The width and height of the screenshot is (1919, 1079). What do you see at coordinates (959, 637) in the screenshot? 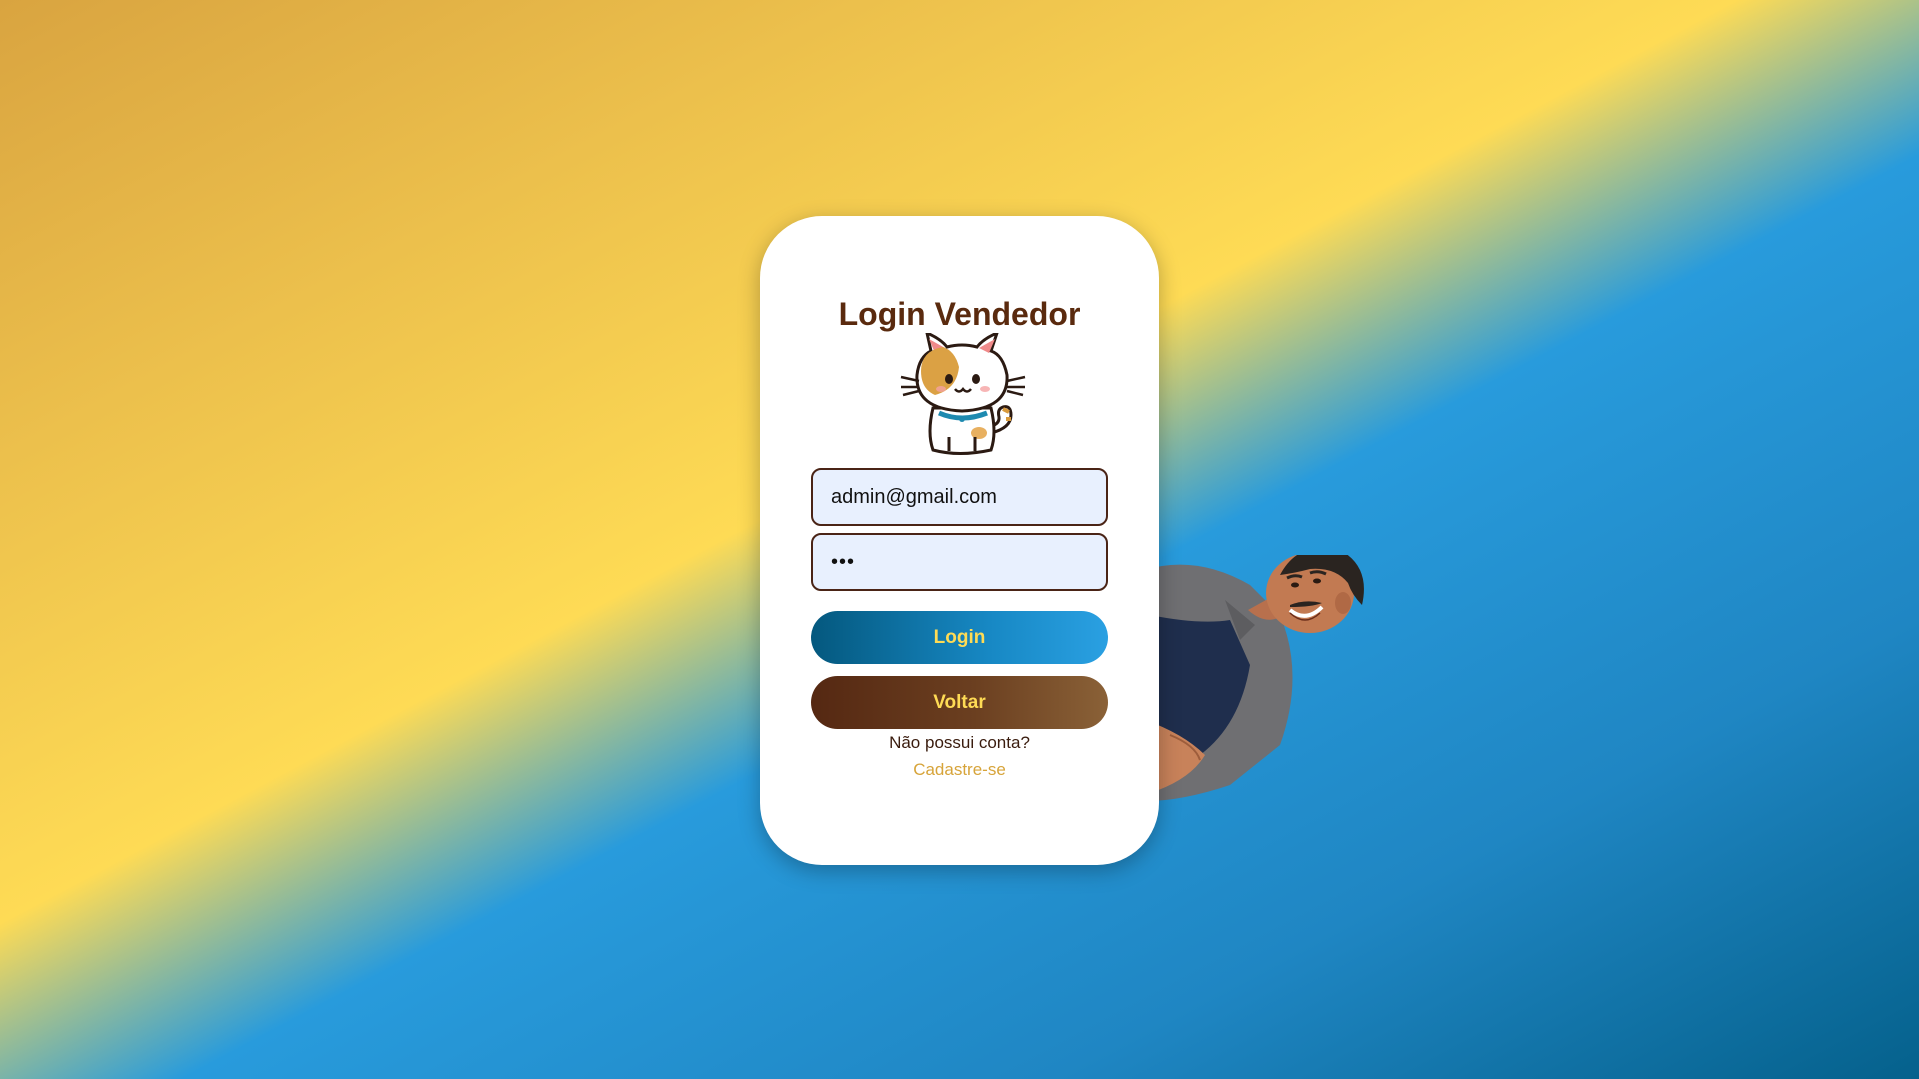
I see `login-button: Login` at bounding box center [959, 637].